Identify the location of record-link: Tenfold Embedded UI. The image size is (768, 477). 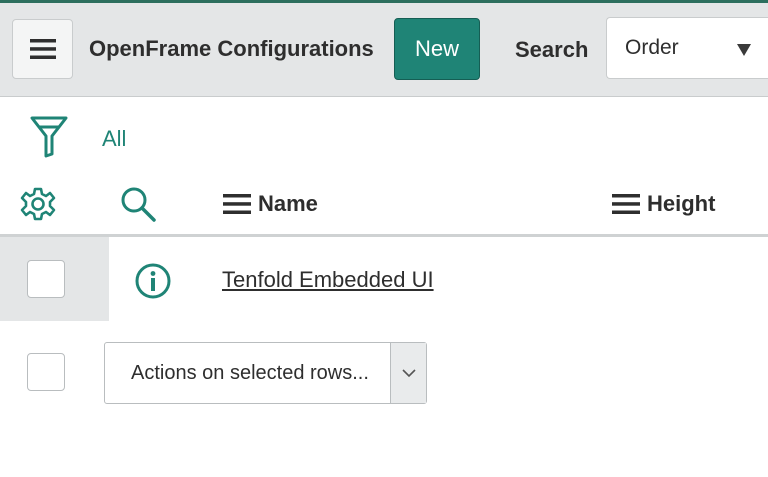
(328, 280).